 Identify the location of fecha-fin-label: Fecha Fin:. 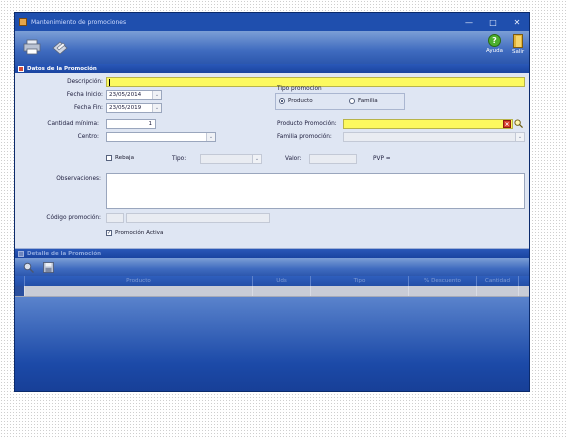
(88, 108).